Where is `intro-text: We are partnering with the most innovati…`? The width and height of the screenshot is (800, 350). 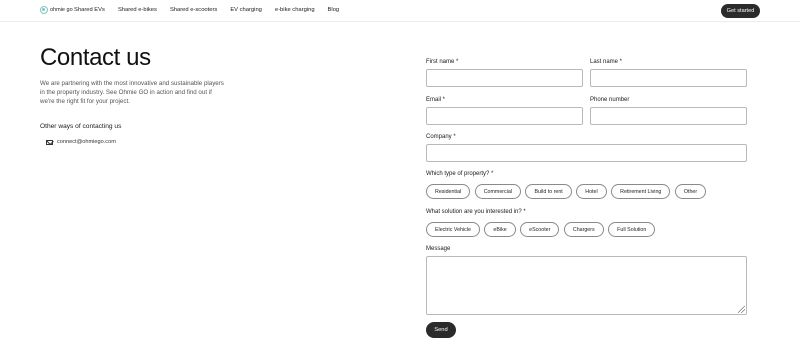
intro-text: We are partnering with the most innovati… is located at coordinates (132, 92).